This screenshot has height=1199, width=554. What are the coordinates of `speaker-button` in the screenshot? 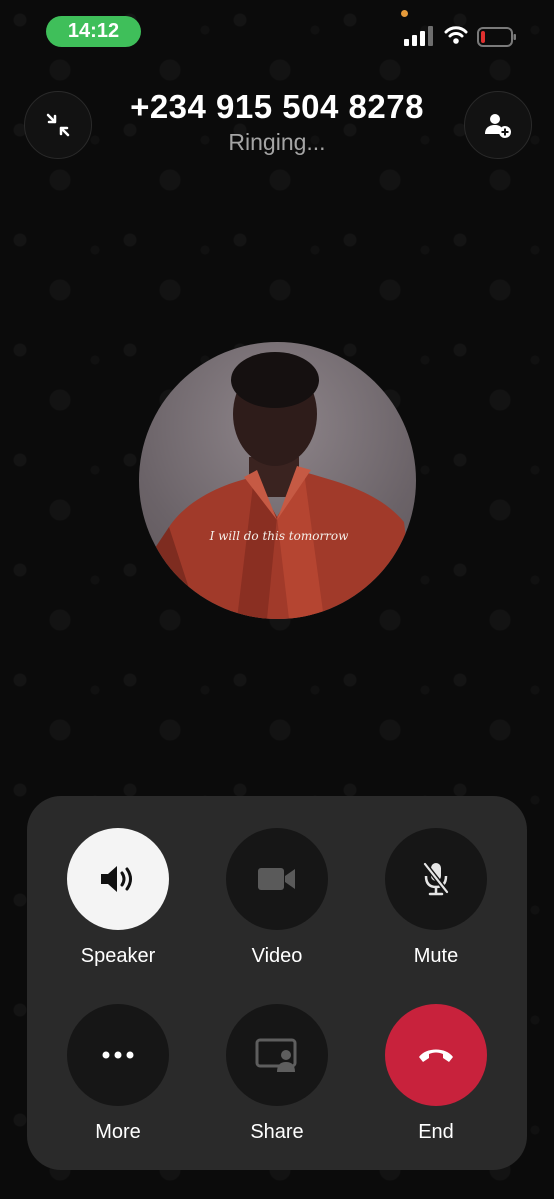 It's located at (118, 879).